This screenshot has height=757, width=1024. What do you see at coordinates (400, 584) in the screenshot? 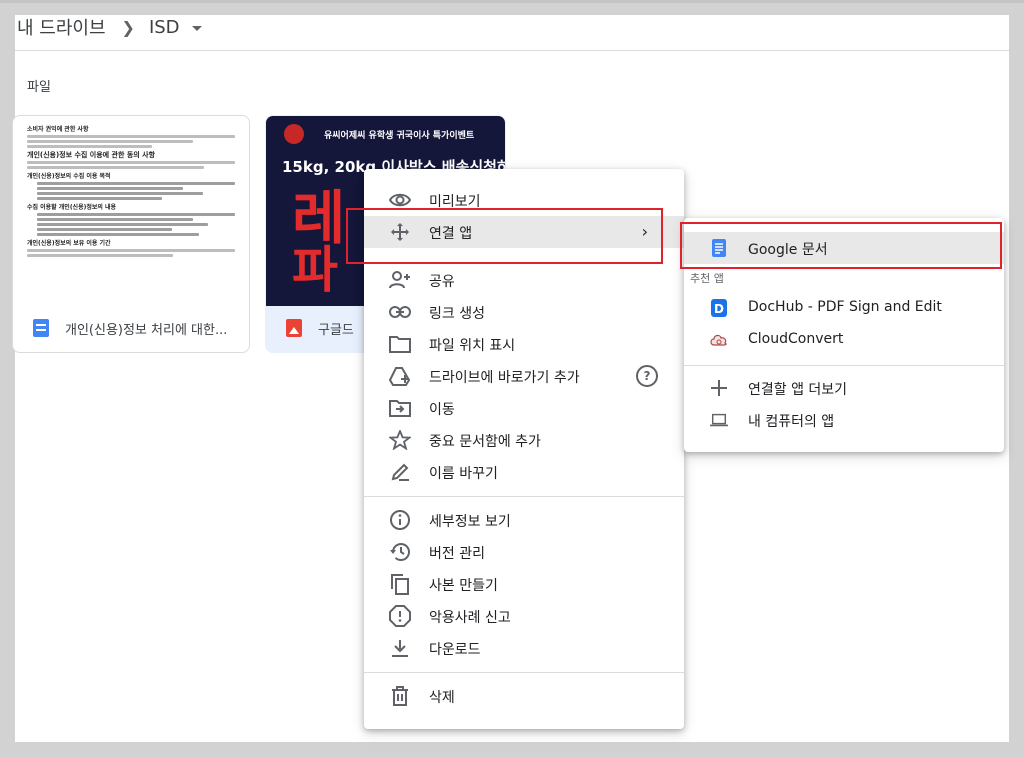
I see `copy-icon` at bounding box center [400, 584].